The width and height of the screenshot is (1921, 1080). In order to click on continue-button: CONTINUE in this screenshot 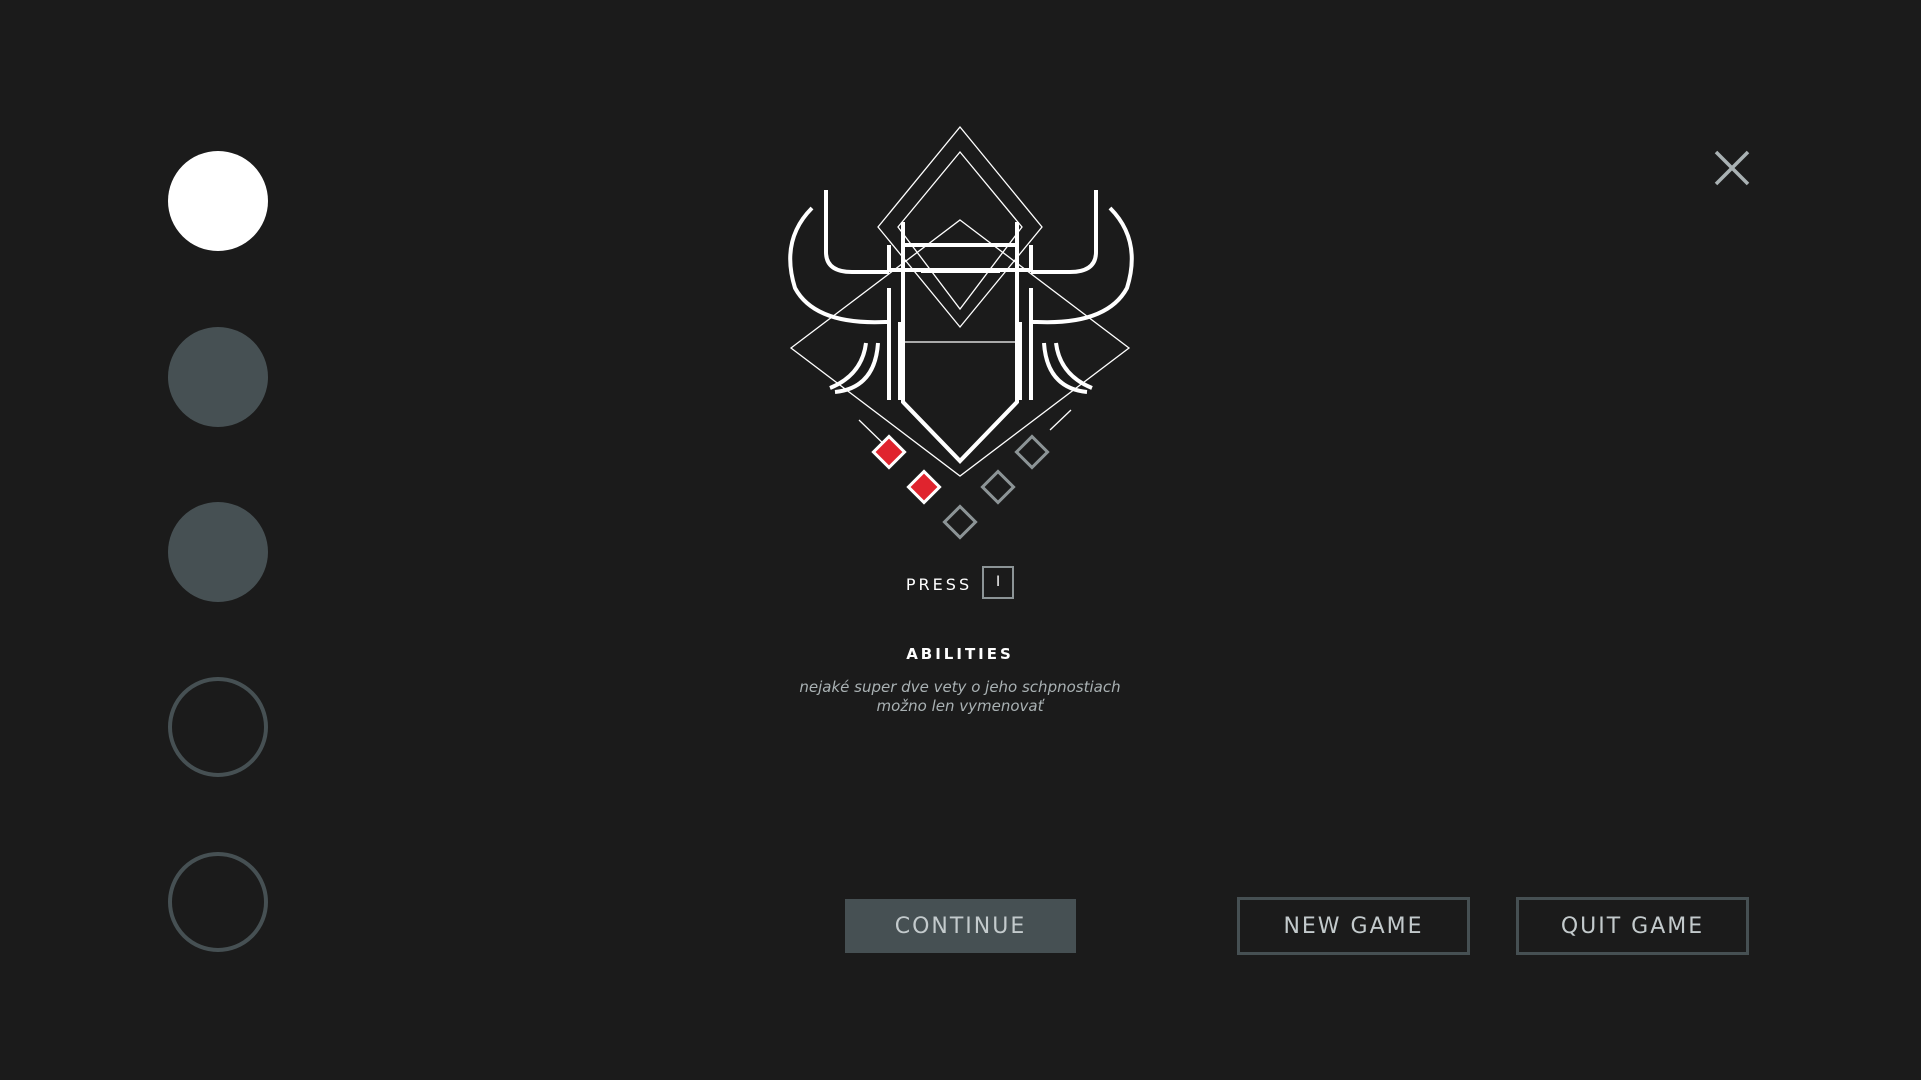, I will do `click(960, 926)`.